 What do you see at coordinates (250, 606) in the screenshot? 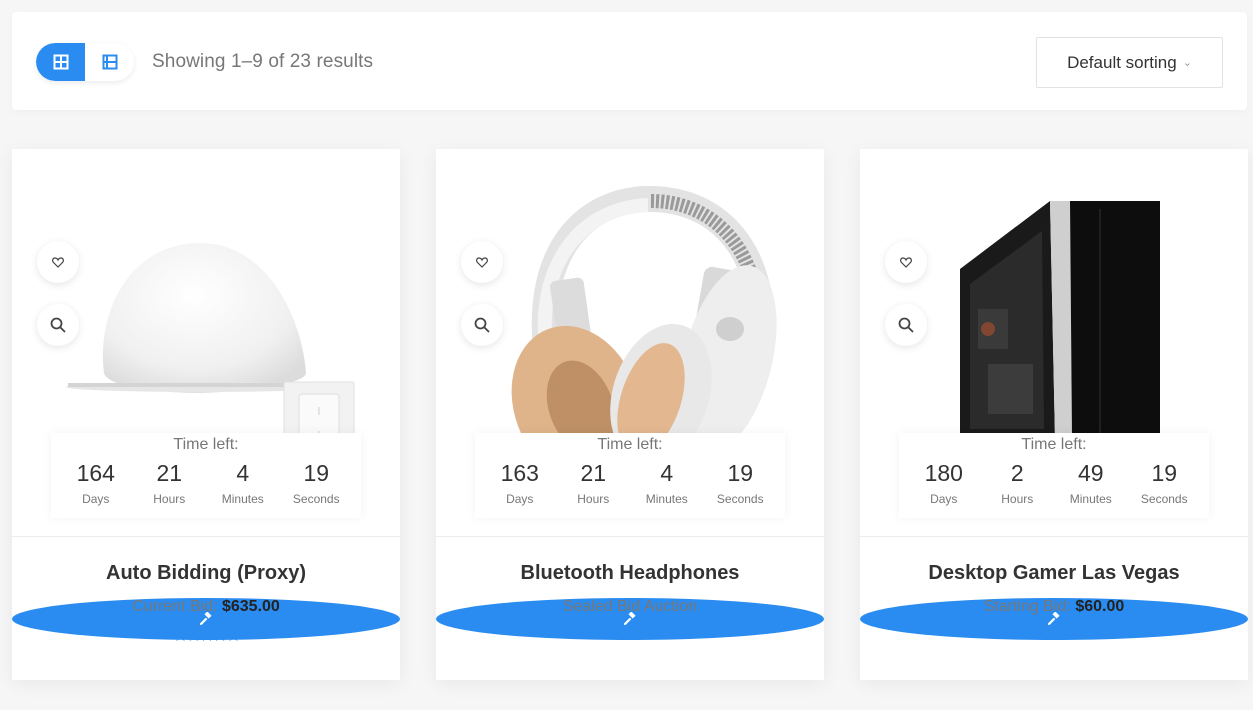
I see `bid-value: $635.00` at bounding box center [250, 606].